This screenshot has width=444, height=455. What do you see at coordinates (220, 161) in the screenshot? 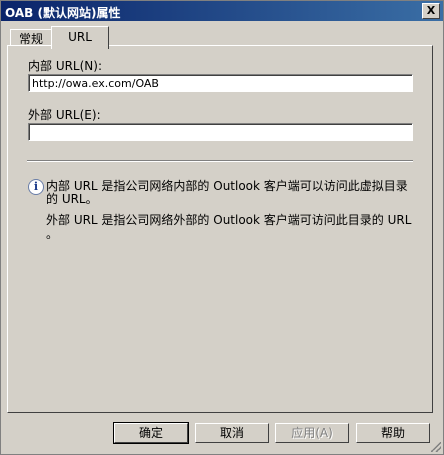
I see `separator` at bounding box center [220, 161].